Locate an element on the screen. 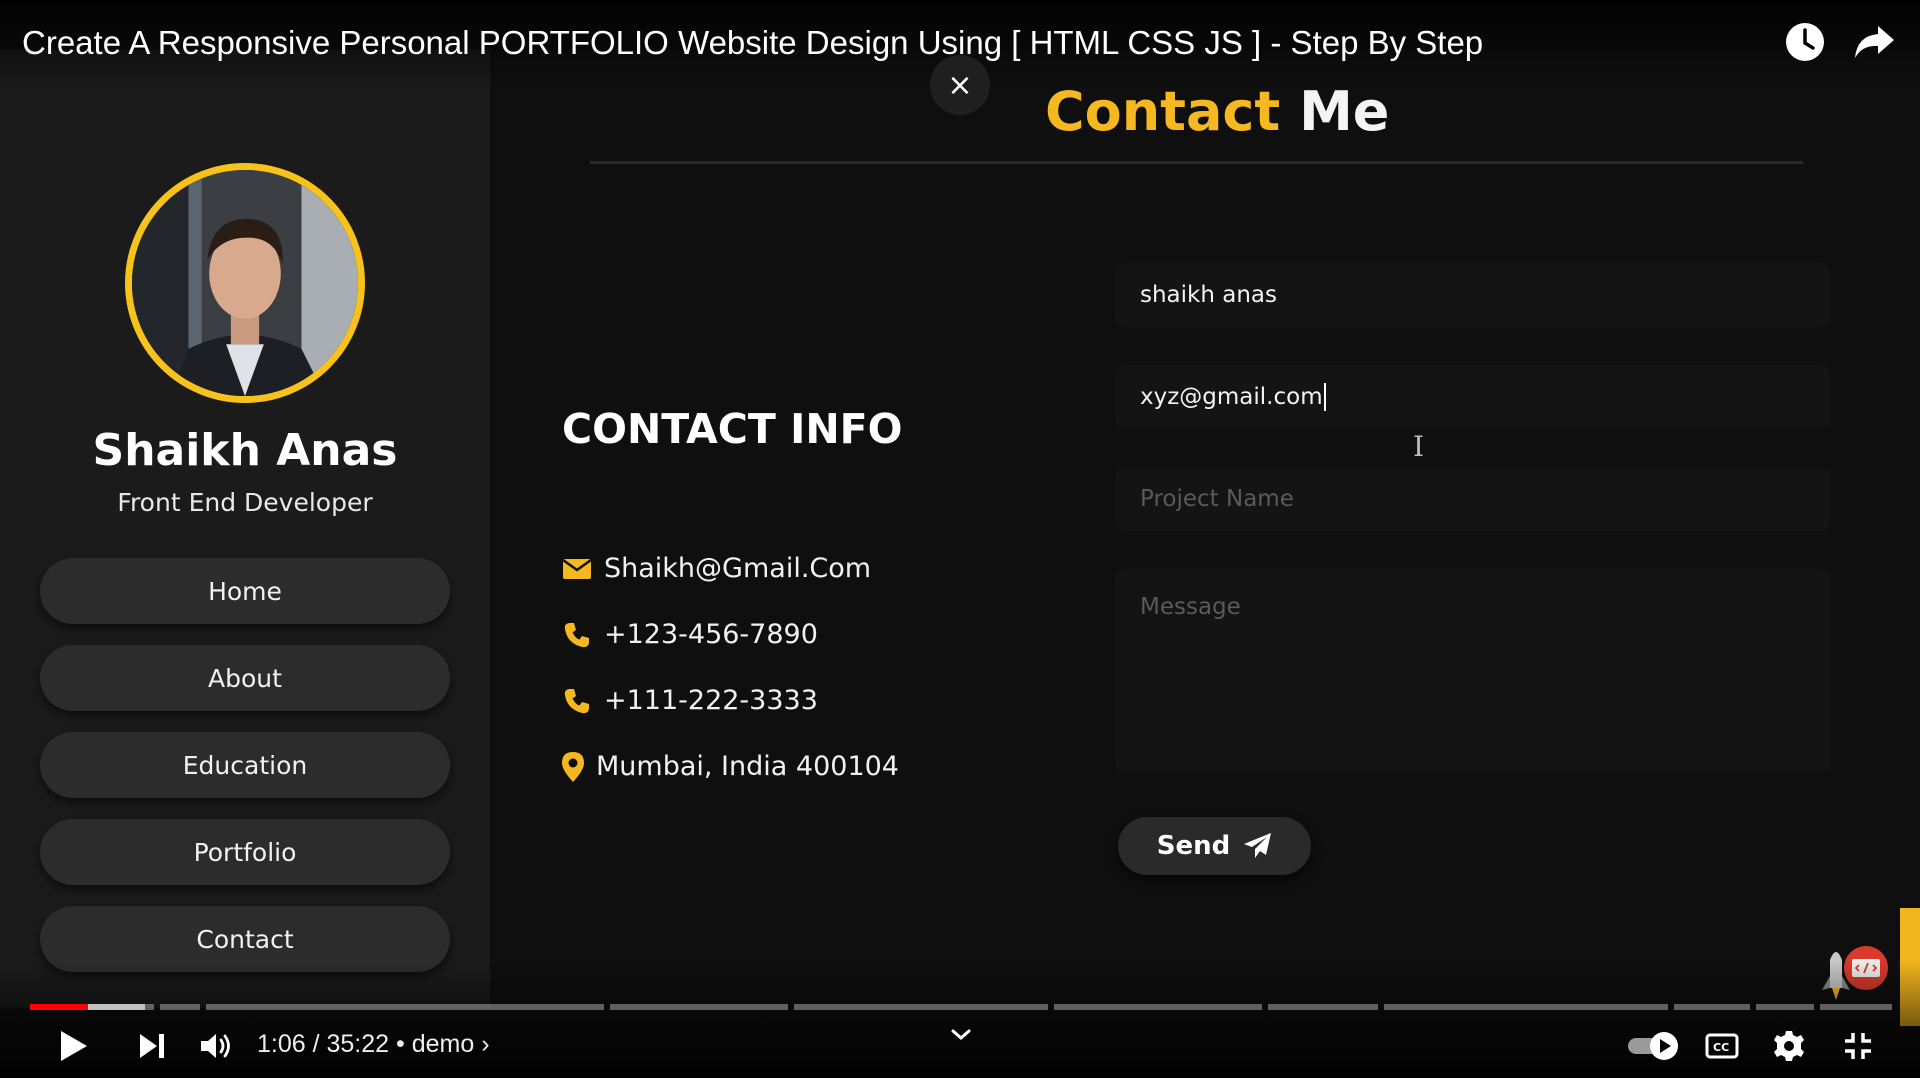 Image resolution: width=1920 pixels, height=1078 pixels. next-icon is located at coordinates (152, 1046).